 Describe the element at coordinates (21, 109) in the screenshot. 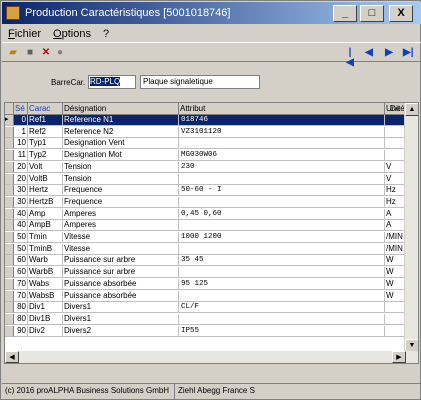

I see `header-sequence: Sé` at that location.